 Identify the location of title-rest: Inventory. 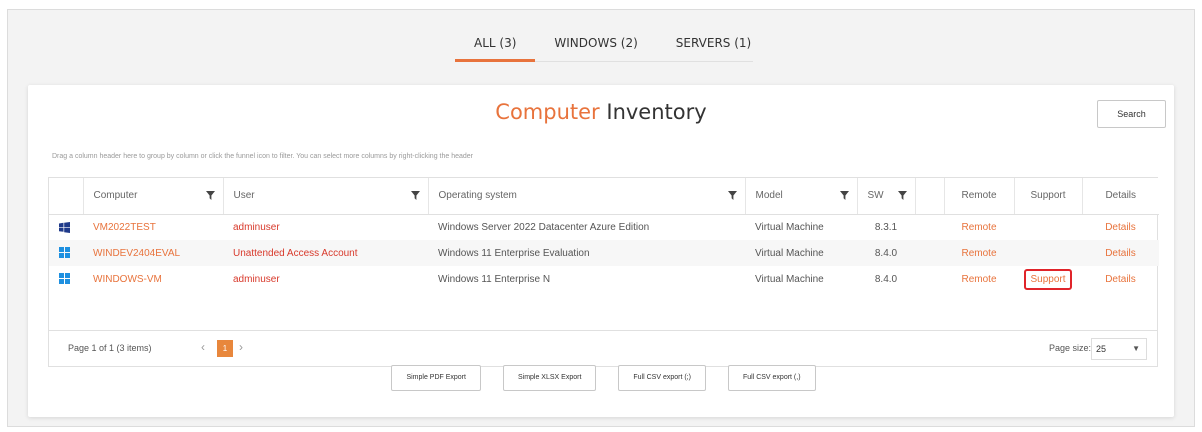
(653, 112).